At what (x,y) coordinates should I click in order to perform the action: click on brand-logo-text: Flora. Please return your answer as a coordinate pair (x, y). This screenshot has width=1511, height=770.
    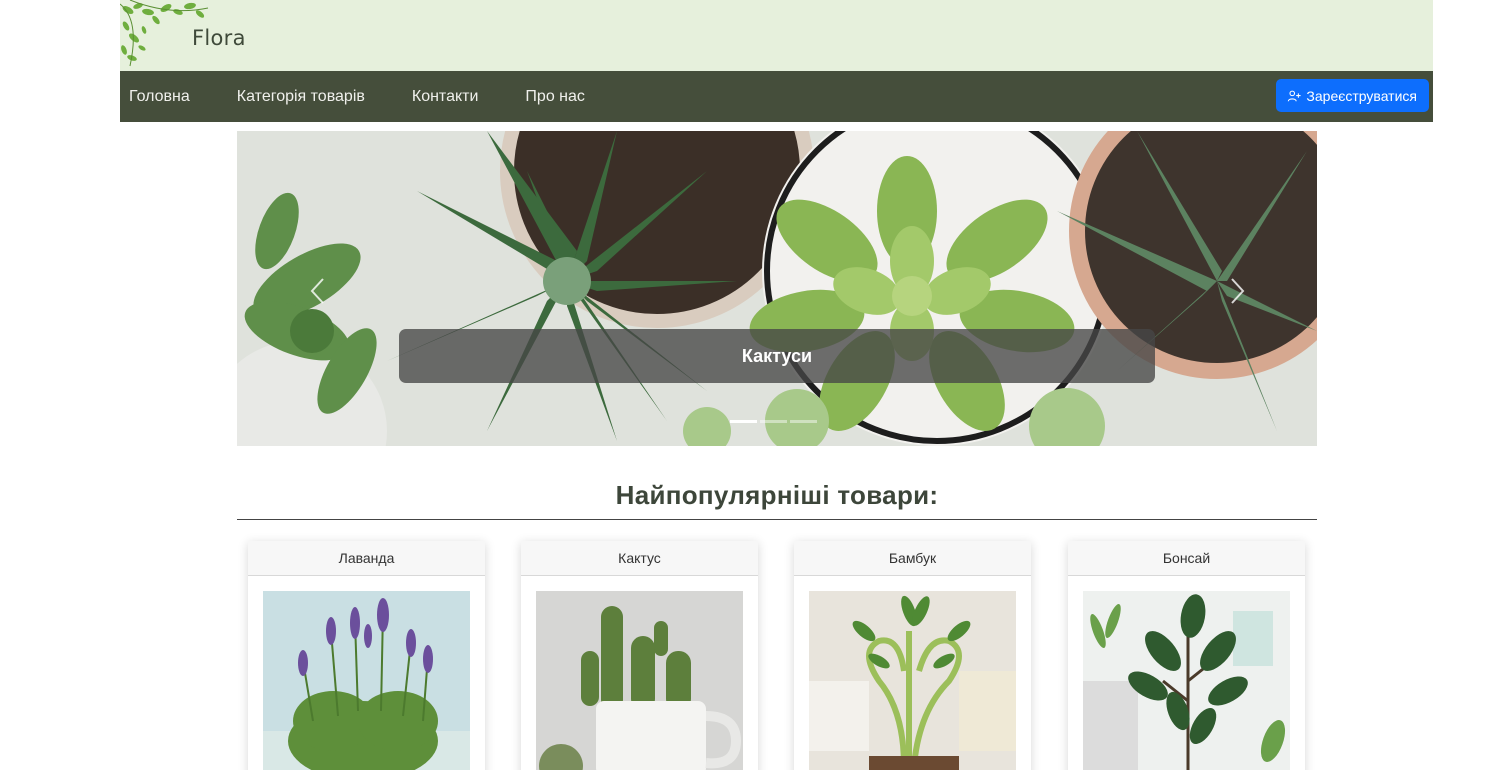
    Looking at the image, I should click on (219, 38).